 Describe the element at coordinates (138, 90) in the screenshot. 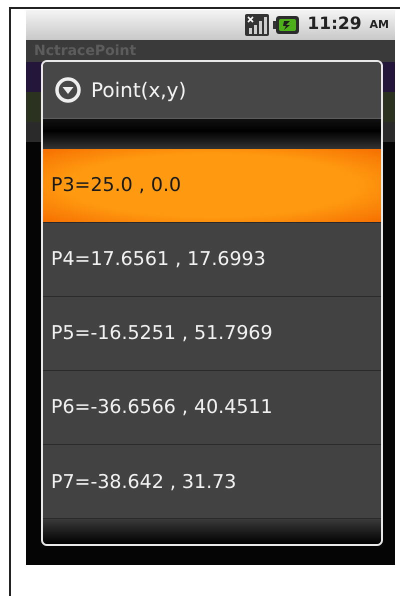

I see `dialog-title: Point(x,y)` at that location.